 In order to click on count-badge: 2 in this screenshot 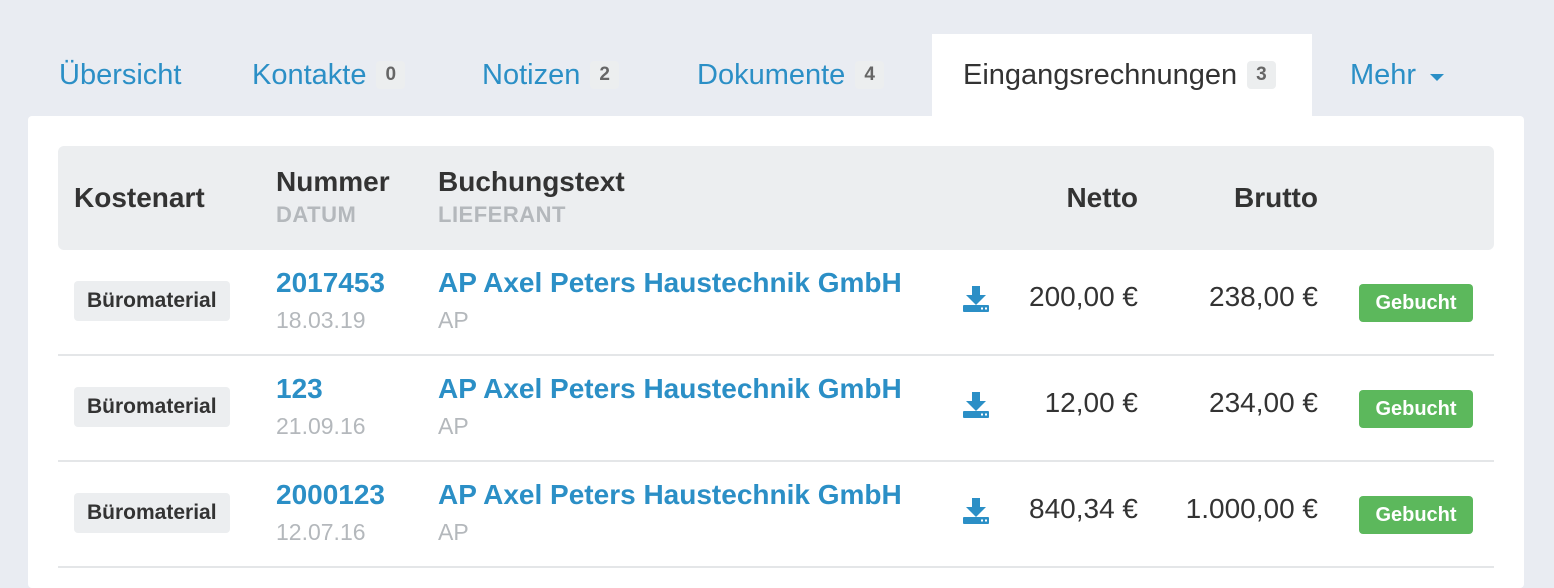, I will do `click(604, 75)`.